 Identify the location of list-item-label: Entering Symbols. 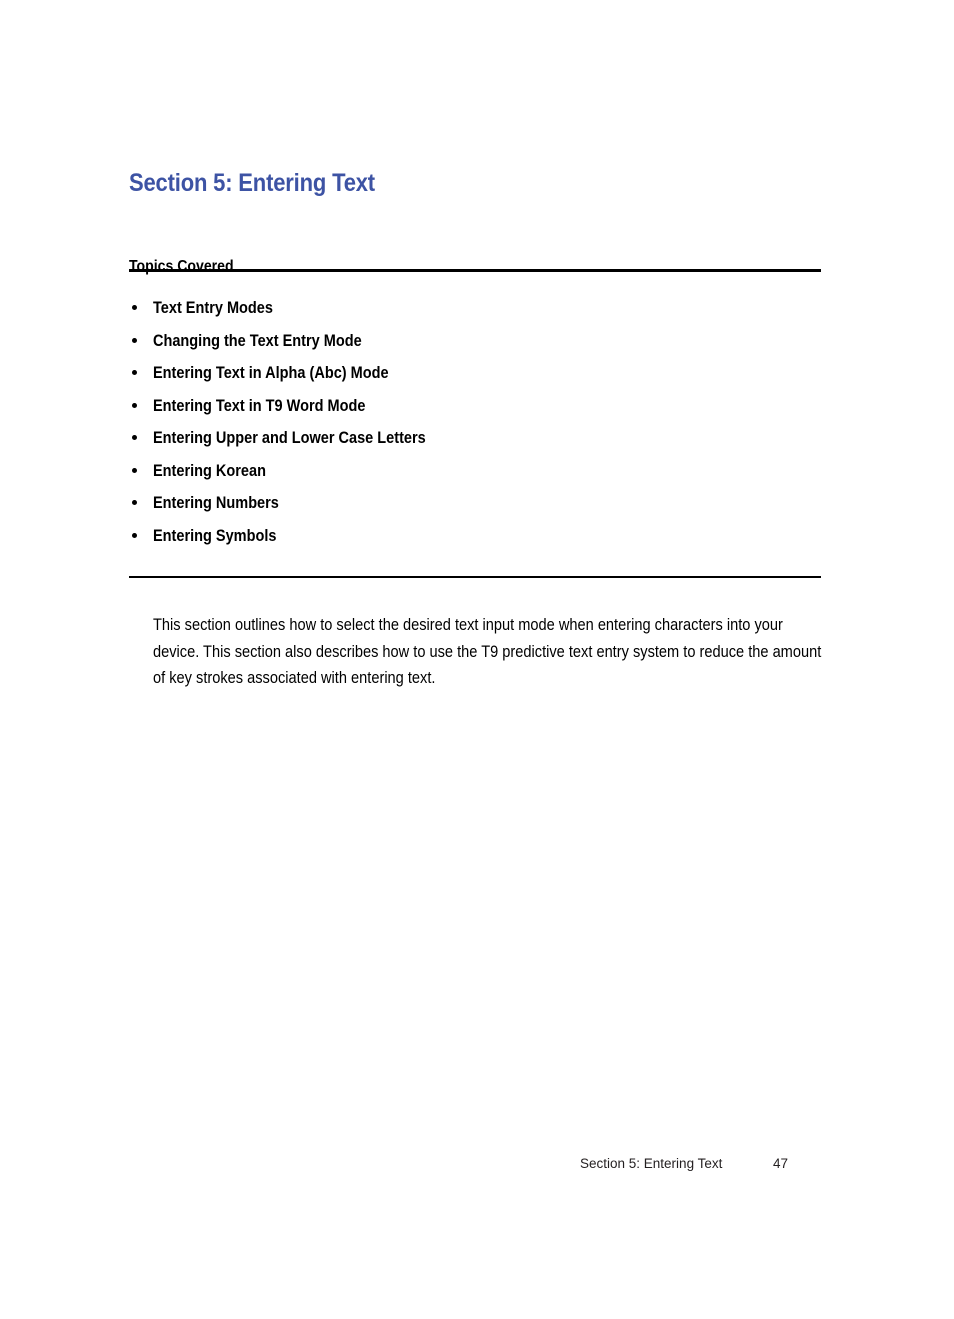
(215, 535).